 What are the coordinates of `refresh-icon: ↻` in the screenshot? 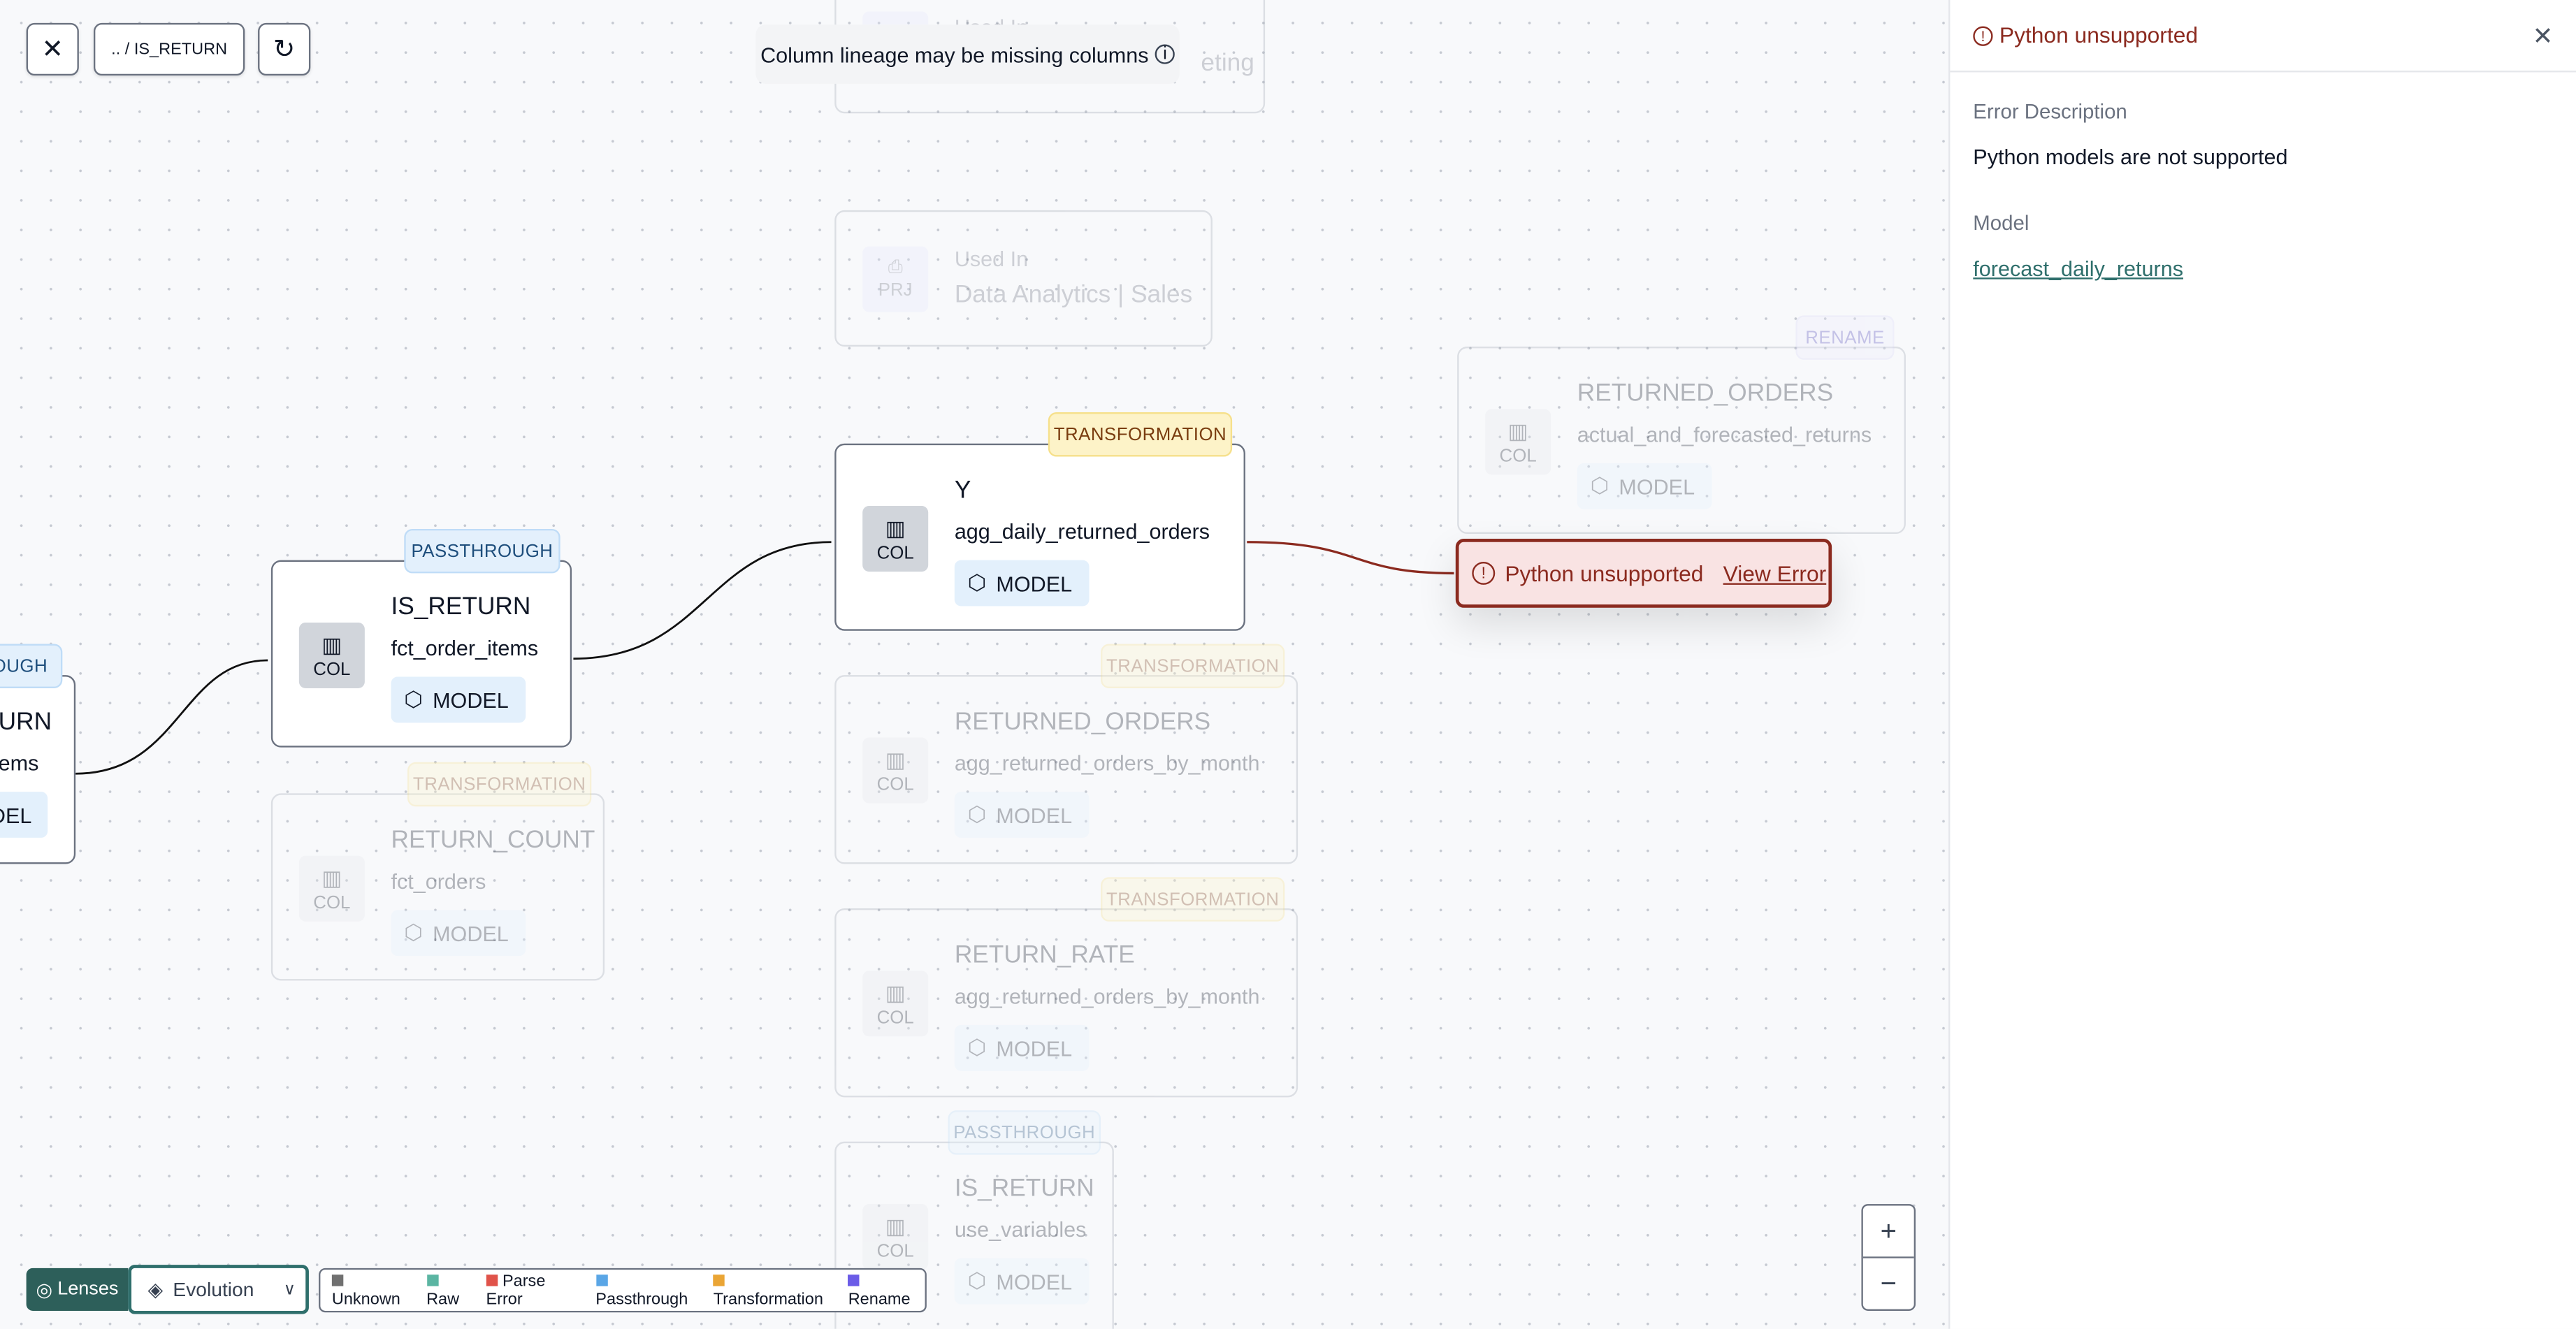 It's located at (284, 50).